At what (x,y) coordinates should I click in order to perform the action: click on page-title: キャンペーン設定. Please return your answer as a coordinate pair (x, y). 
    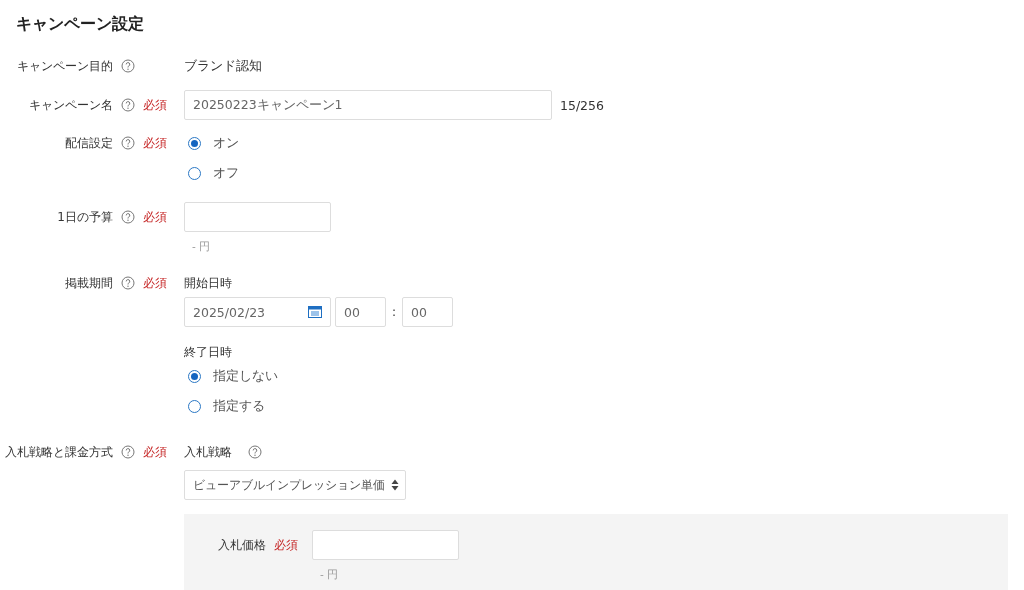
    Looking at the image, I should click on (80, 24).